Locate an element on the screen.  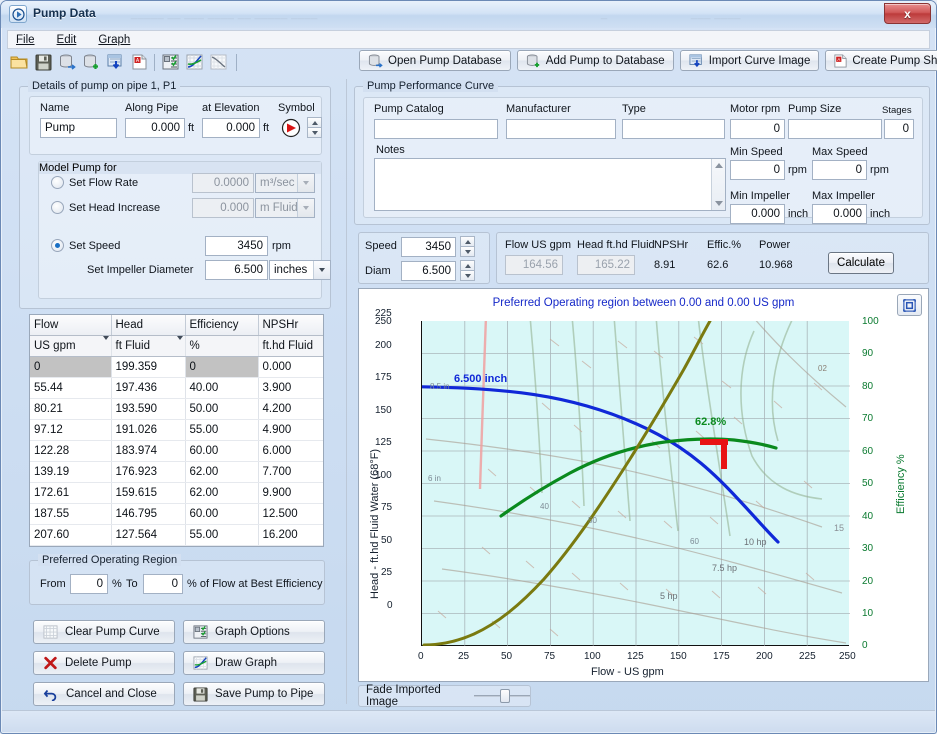
from-input: 0 is located at coordinates (89, 584).